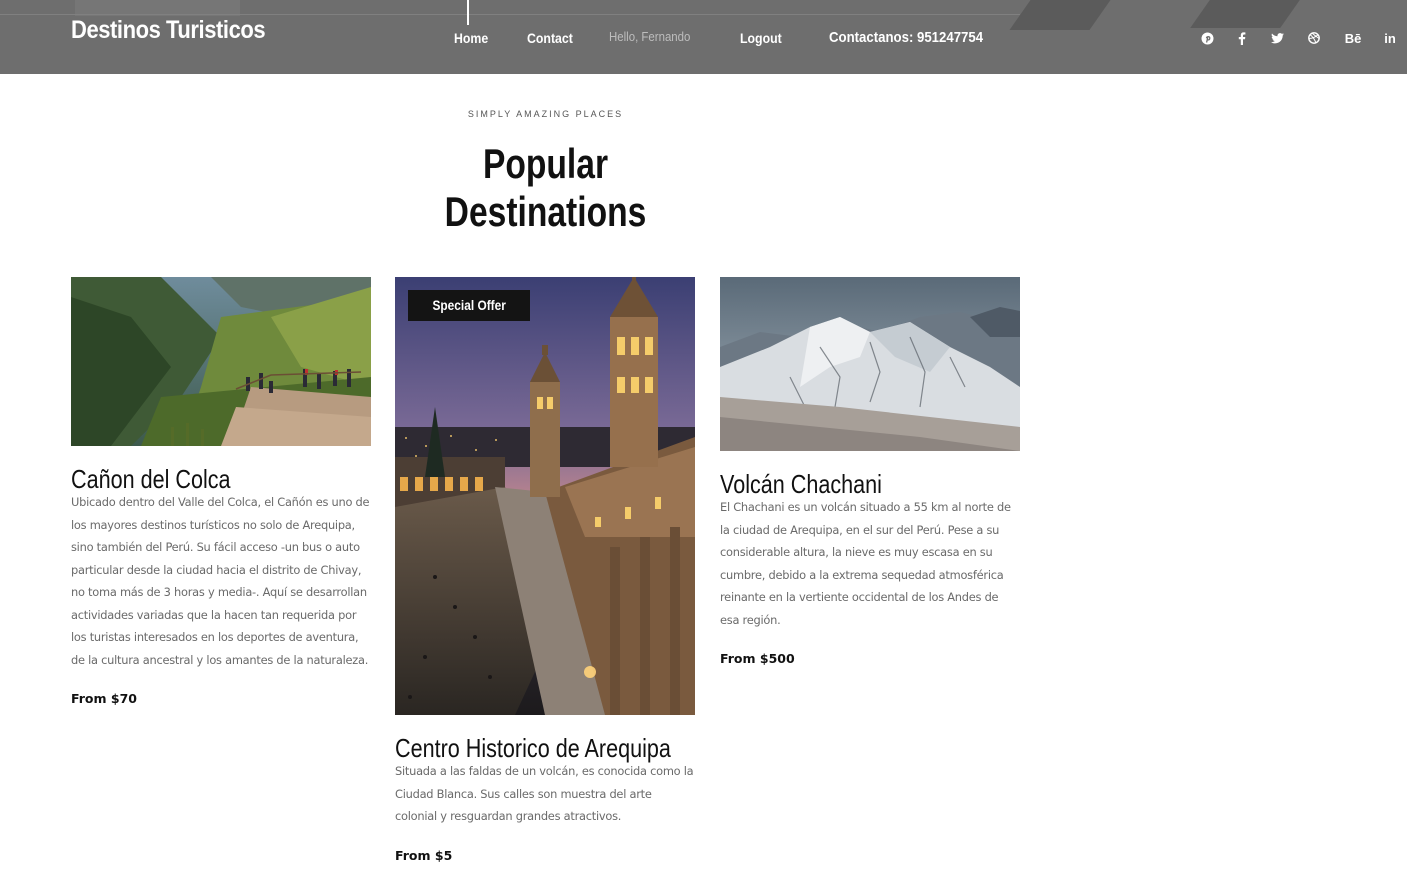  Describe the element at coordinates (533, 748) in the screenshot. I see `destination-title: Centro Historico de Arequipa` at that location.